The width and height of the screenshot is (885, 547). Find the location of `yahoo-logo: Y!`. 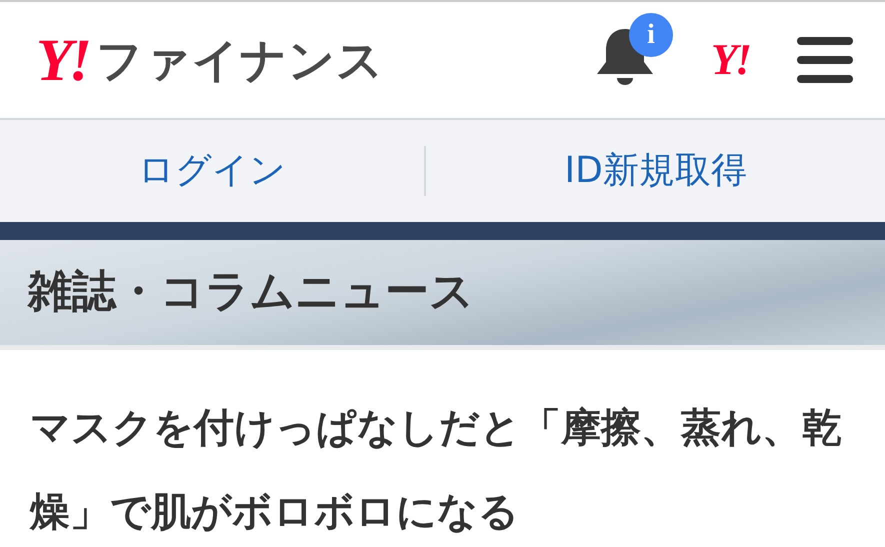

yahoo-logo: Y! is located at coordinates (730, 60).